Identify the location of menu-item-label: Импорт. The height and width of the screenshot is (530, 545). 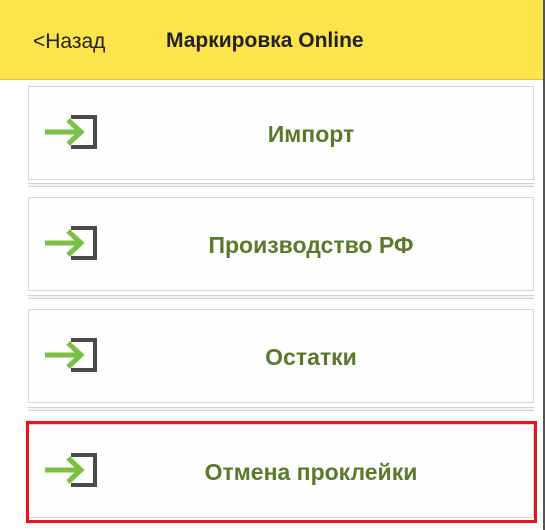
(311, 134).